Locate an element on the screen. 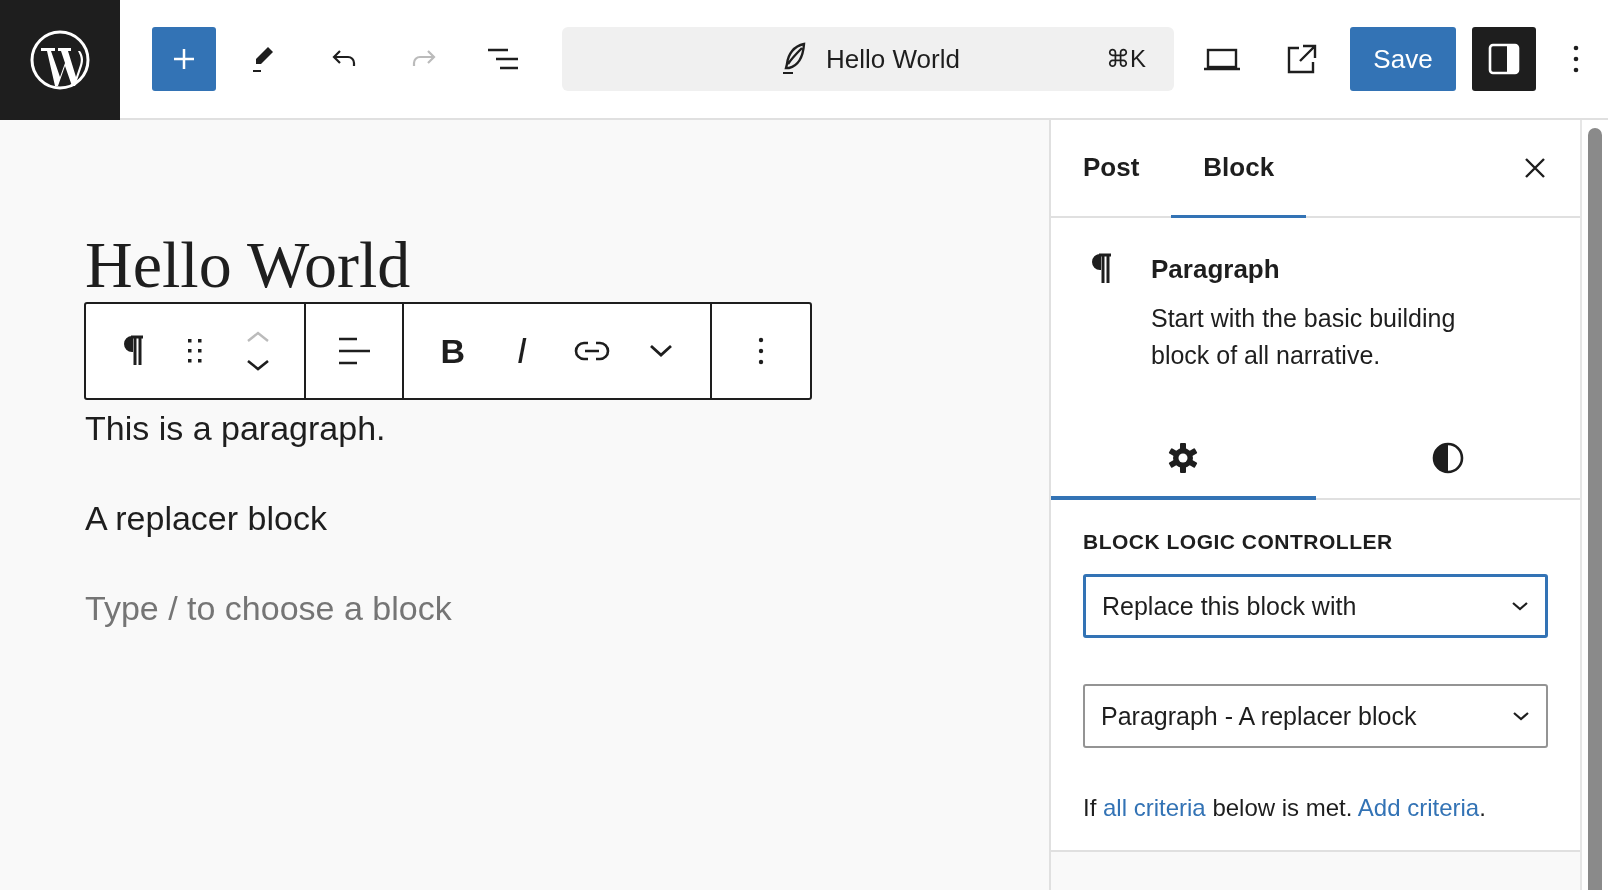 This screenshot has width=1608, height=890. keyboard-shortcut: ⌘K is located at coordinates (1126, 59).